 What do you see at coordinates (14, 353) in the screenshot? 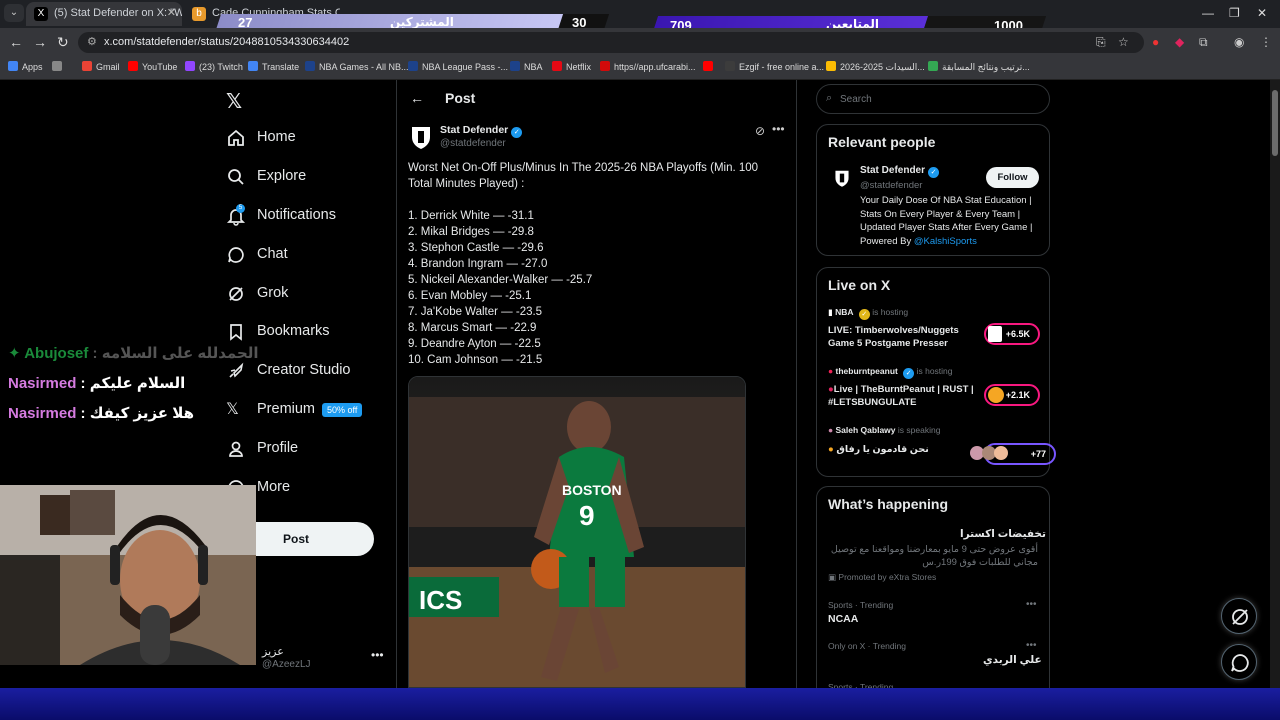
I see `chat-icon: ✦` at bounding box center [14, 353].